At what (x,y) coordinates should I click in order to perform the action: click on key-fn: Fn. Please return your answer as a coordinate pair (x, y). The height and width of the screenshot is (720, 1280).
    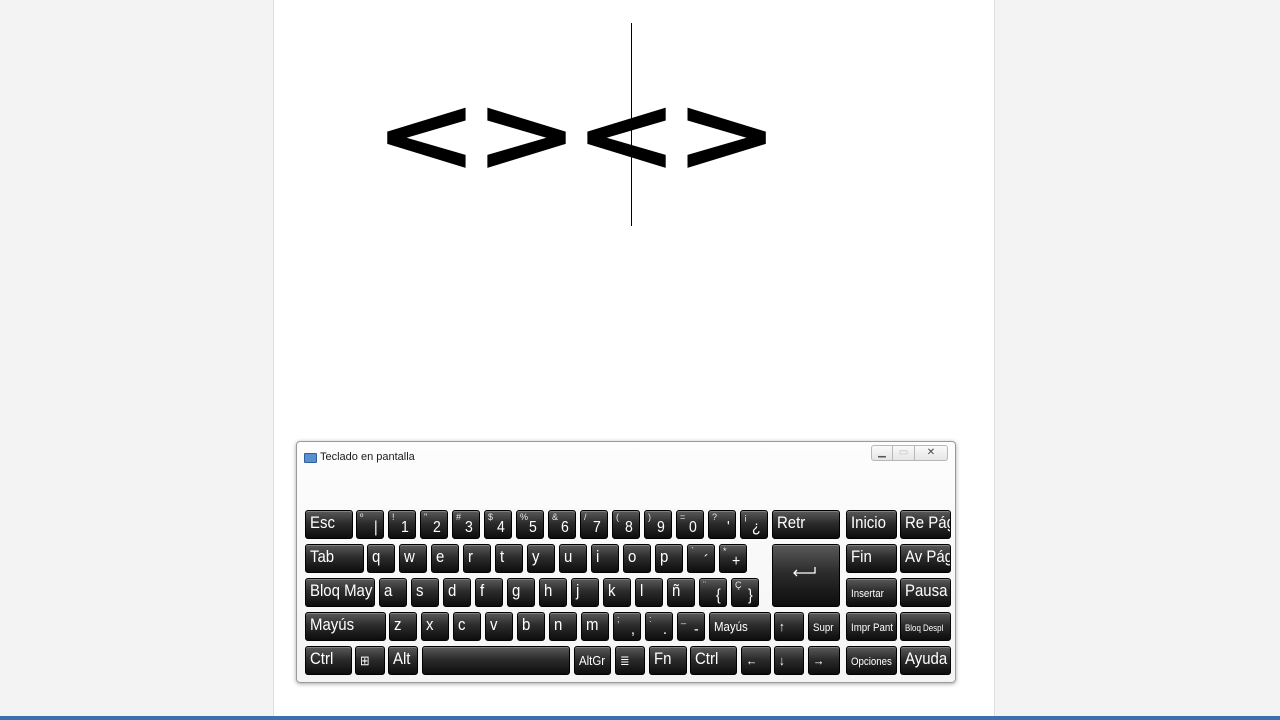
    Looking at the image, I should click on (668, 660).